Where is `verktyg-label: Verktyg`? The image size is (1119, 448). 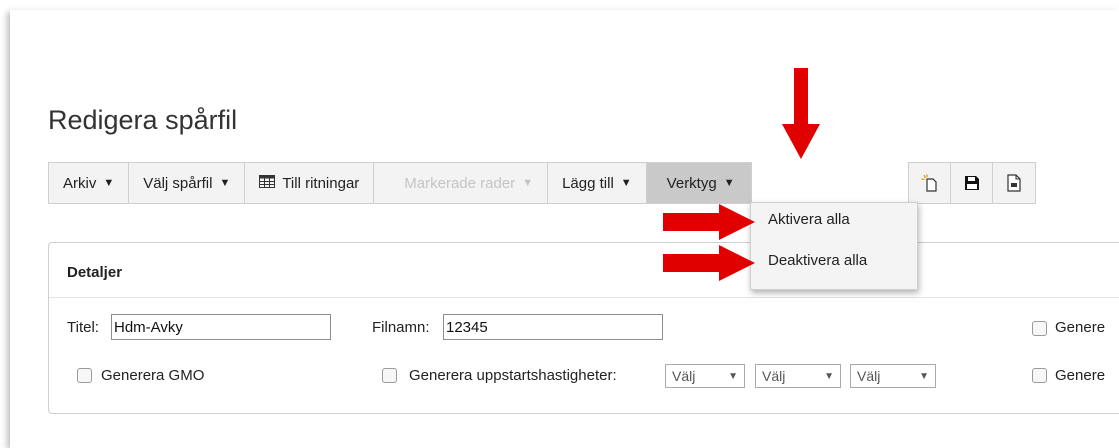
verktyg-label: Verktyg is located at coordinates (691, 183).